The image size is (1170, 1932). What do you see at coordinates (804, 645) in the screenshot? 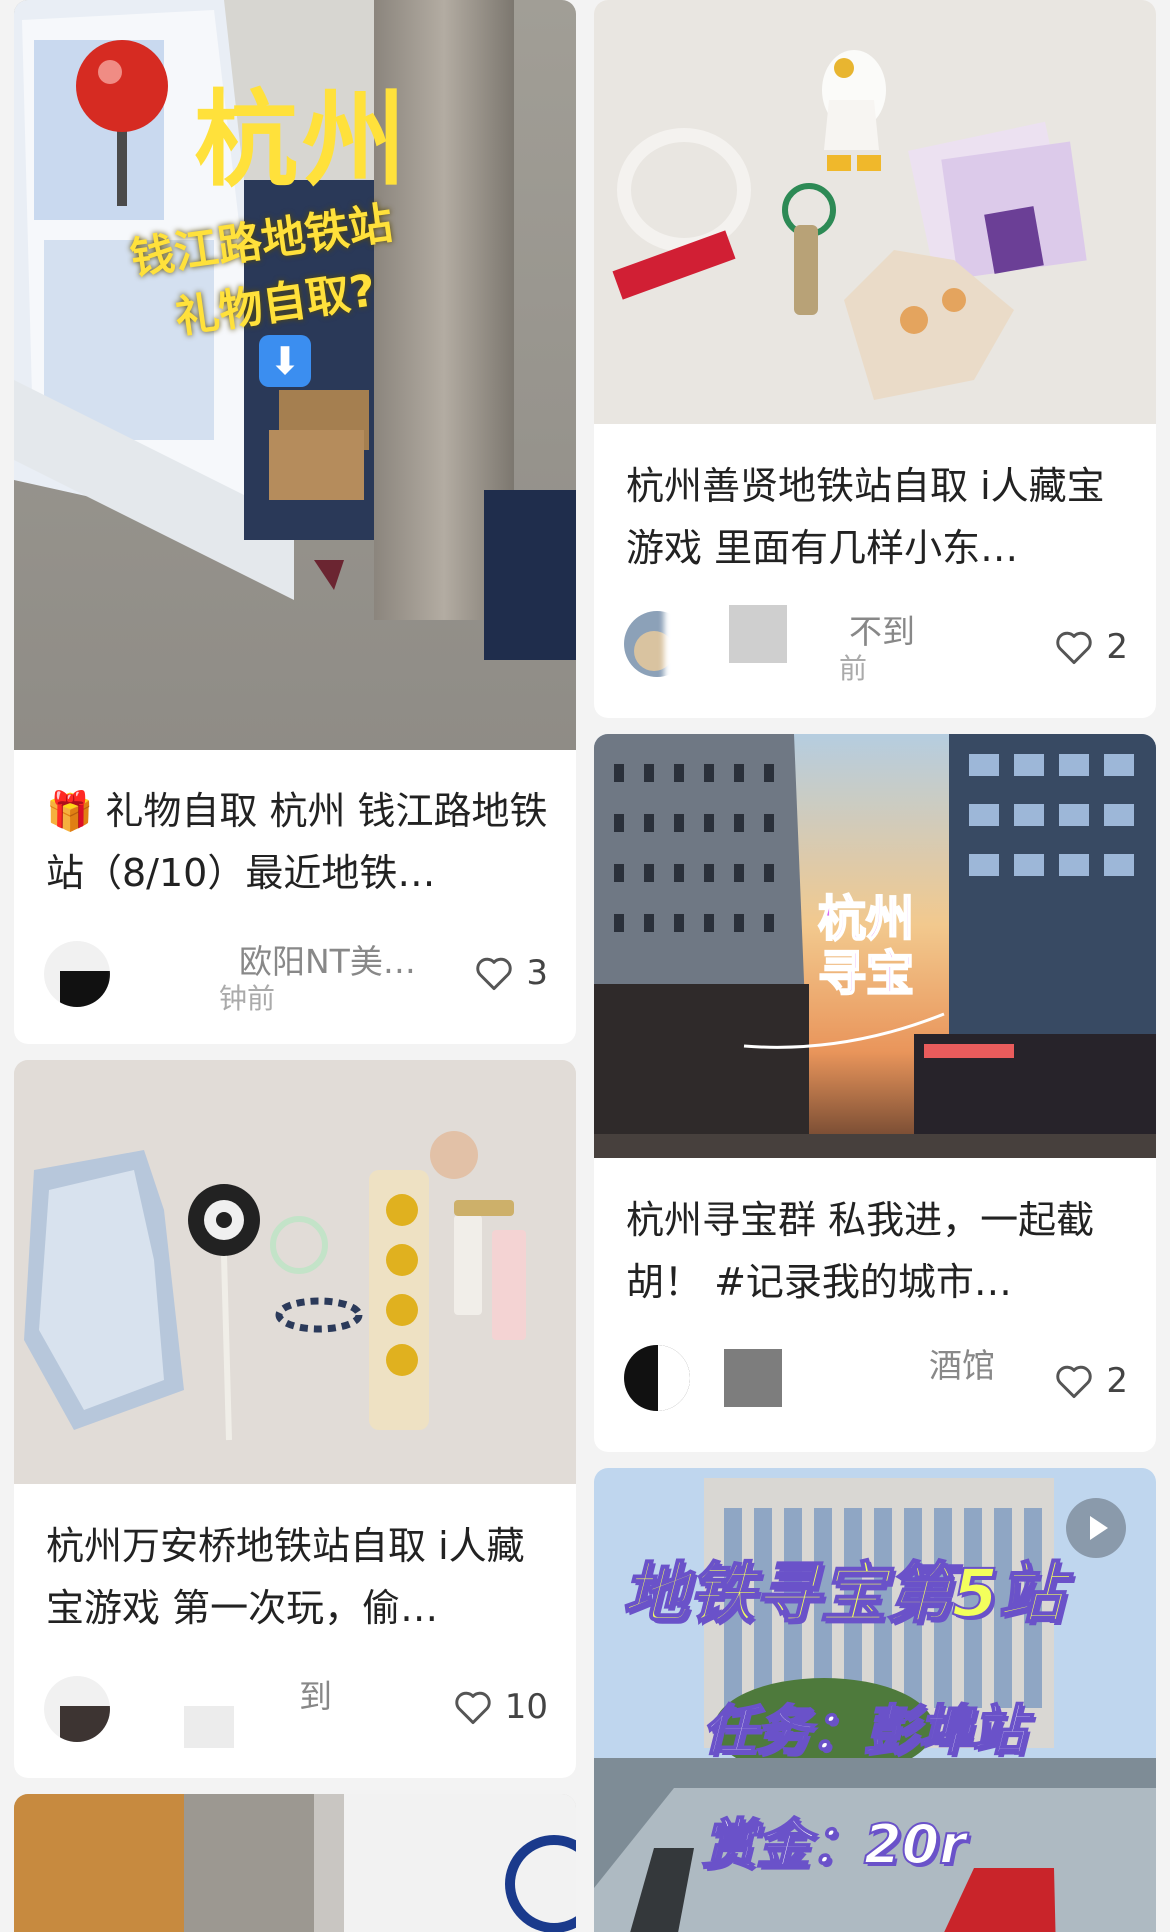
I see `author-info: 不到 前` at bounding box center [804, 645].